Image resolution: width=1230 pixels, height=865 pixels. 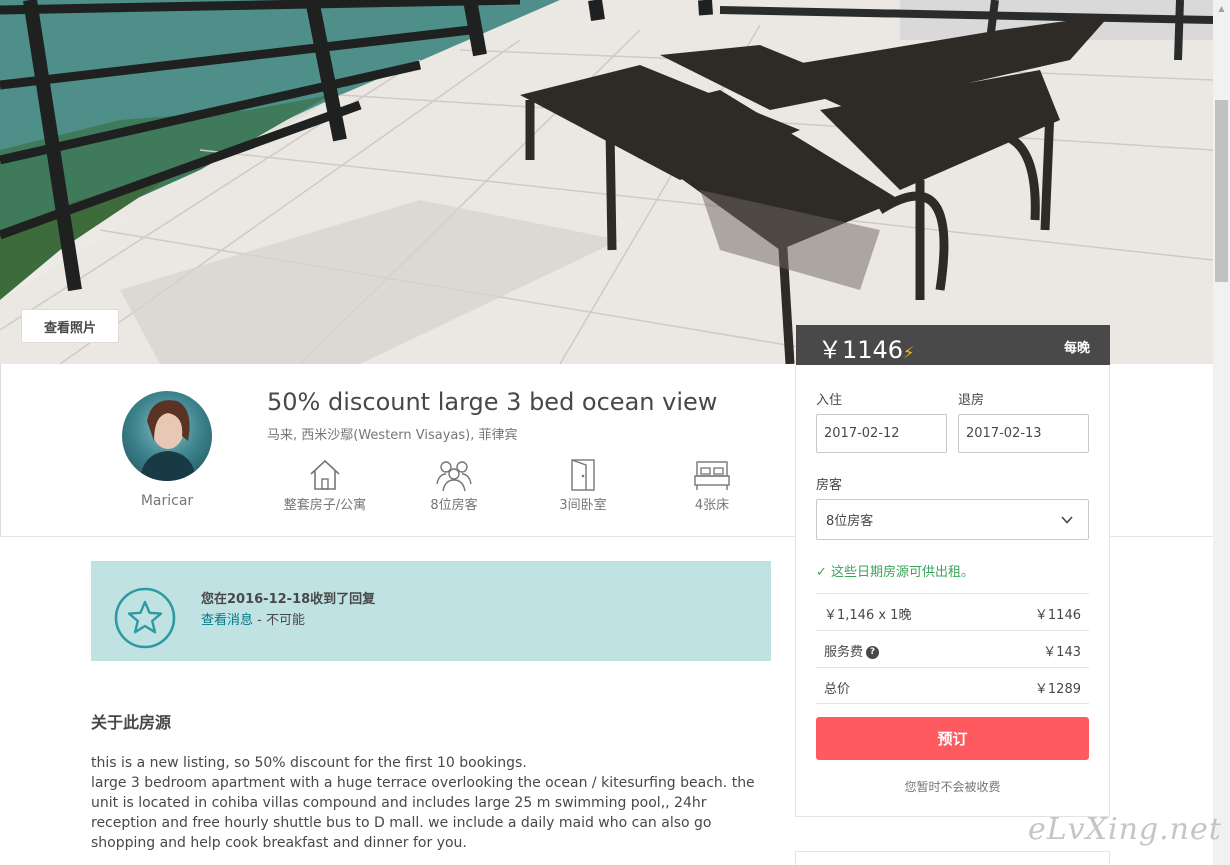 What do you see at coordinates (712, 505) in the screenshot?
I see `amenity-label: 4张床` at bounding box center [712, 505].